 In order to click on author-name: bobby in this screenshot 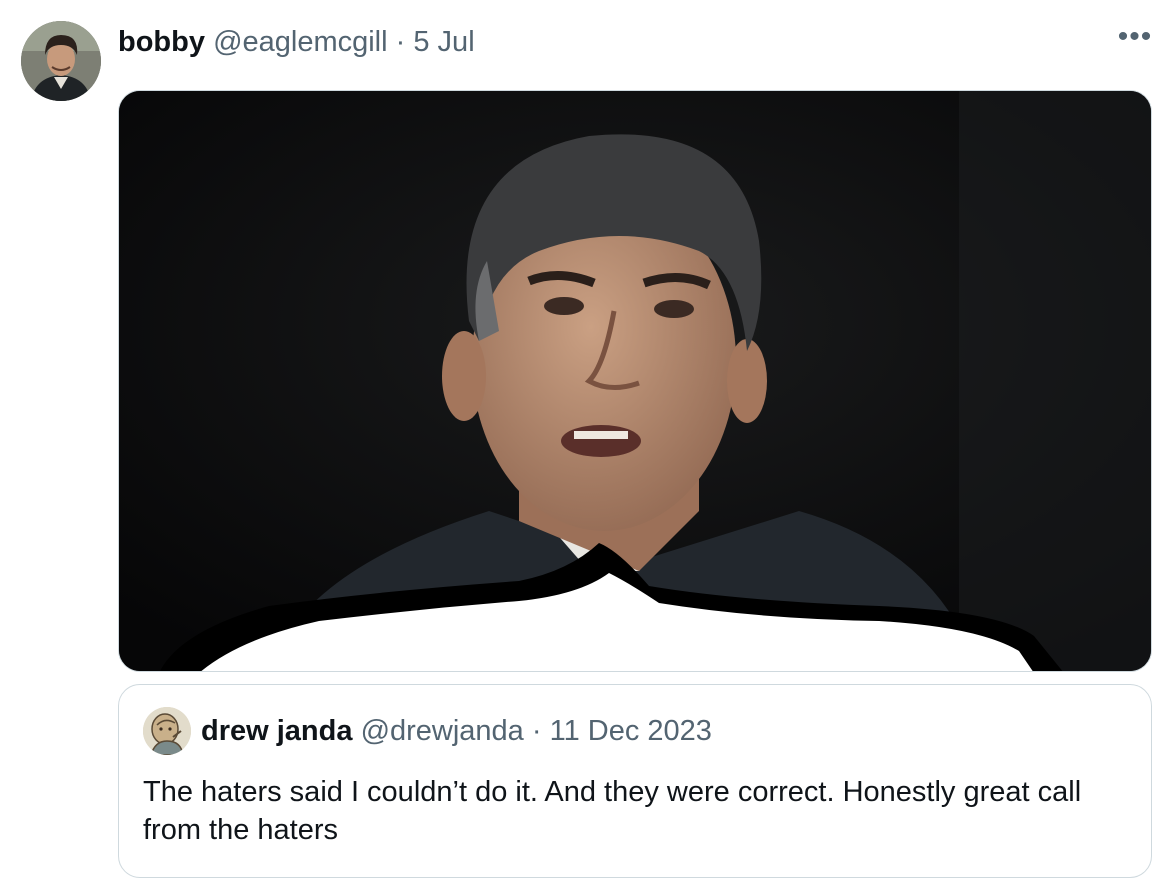, I will do `click(161, 42)`.